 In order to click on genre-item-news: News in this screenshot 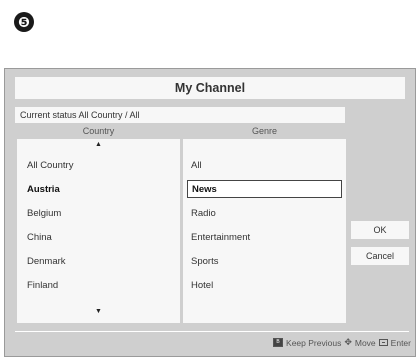, I will do `click(264, 189)`.